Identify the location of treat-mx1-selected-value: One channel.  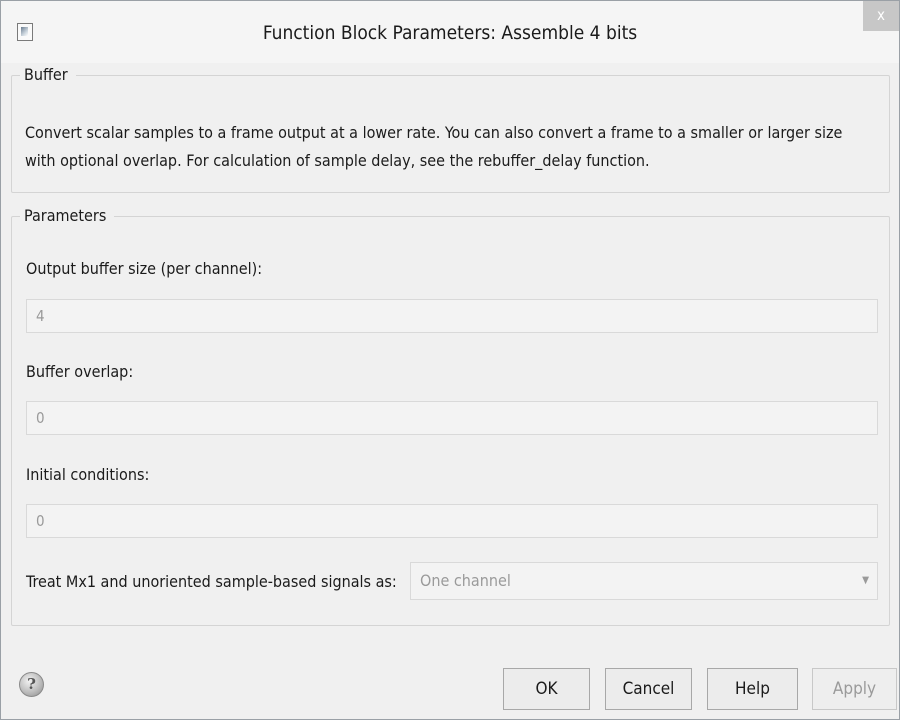
(465, 580).